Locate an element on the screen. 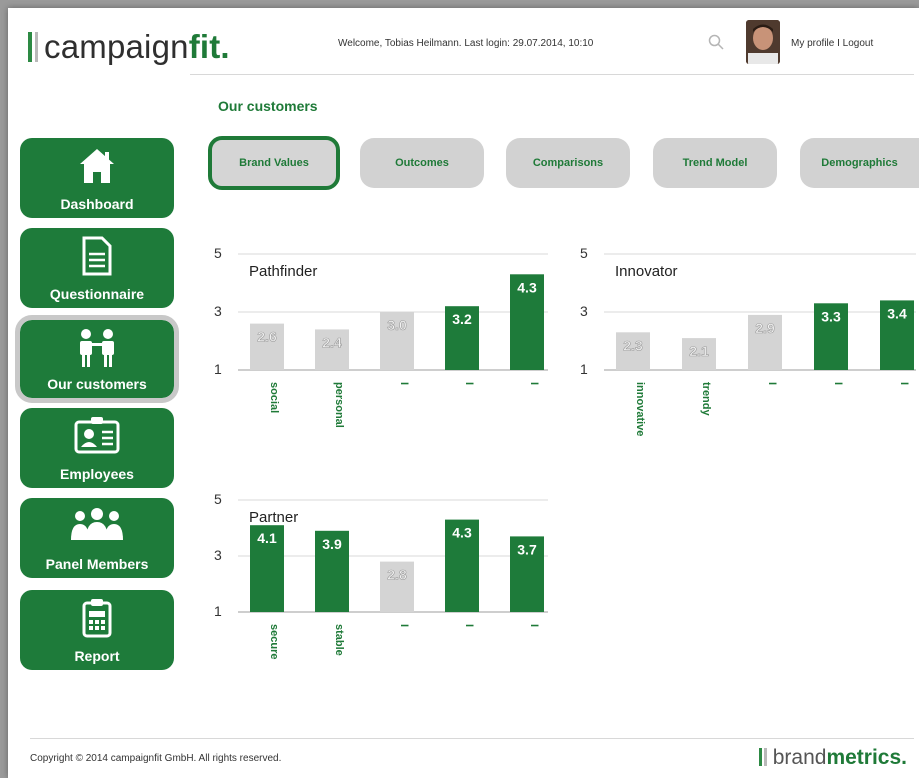 The width and height of the screenshot is (919, 778). sidebar-item-label: Employees is located at coordinates (97, 474).